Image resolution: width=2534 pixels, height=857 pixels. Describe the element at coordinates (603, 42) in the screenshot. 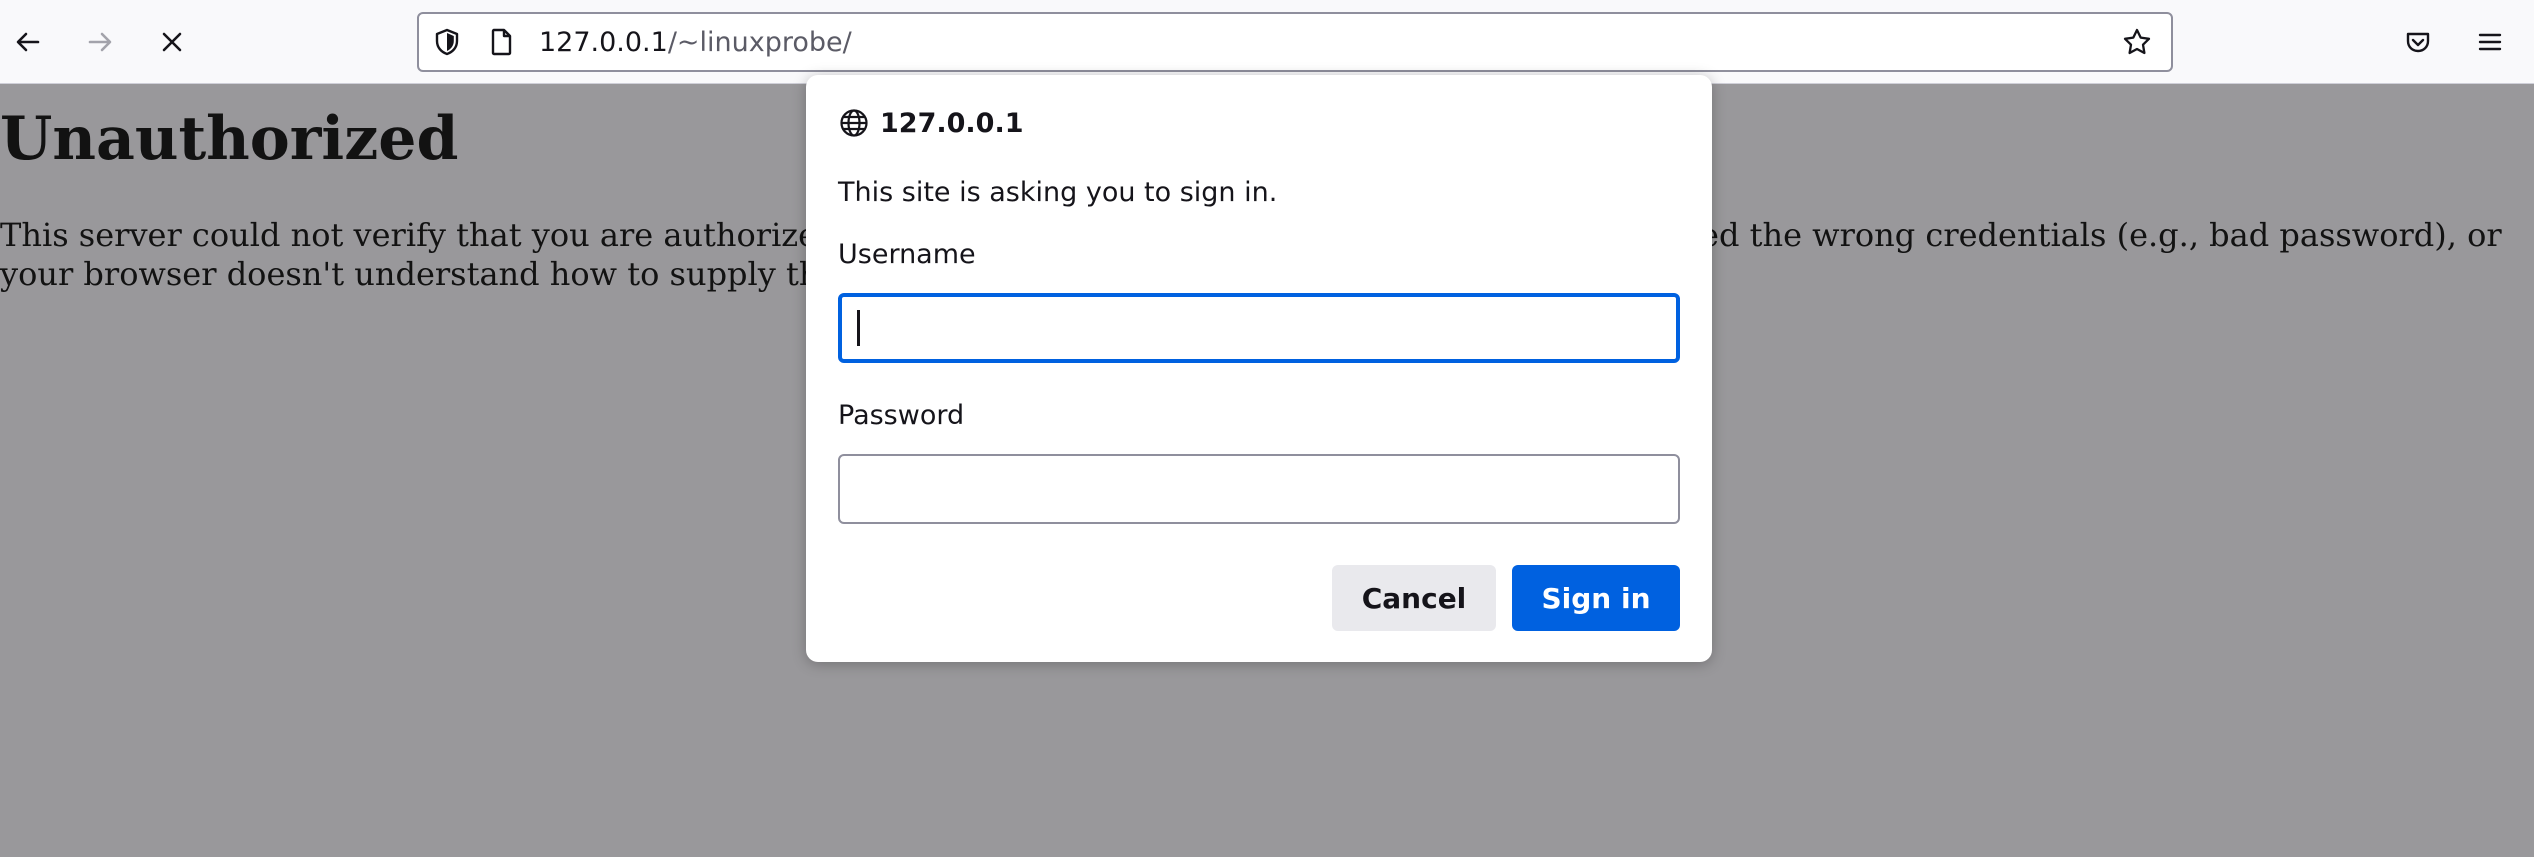

I see `url-host: 127.0.0.1` at that location.